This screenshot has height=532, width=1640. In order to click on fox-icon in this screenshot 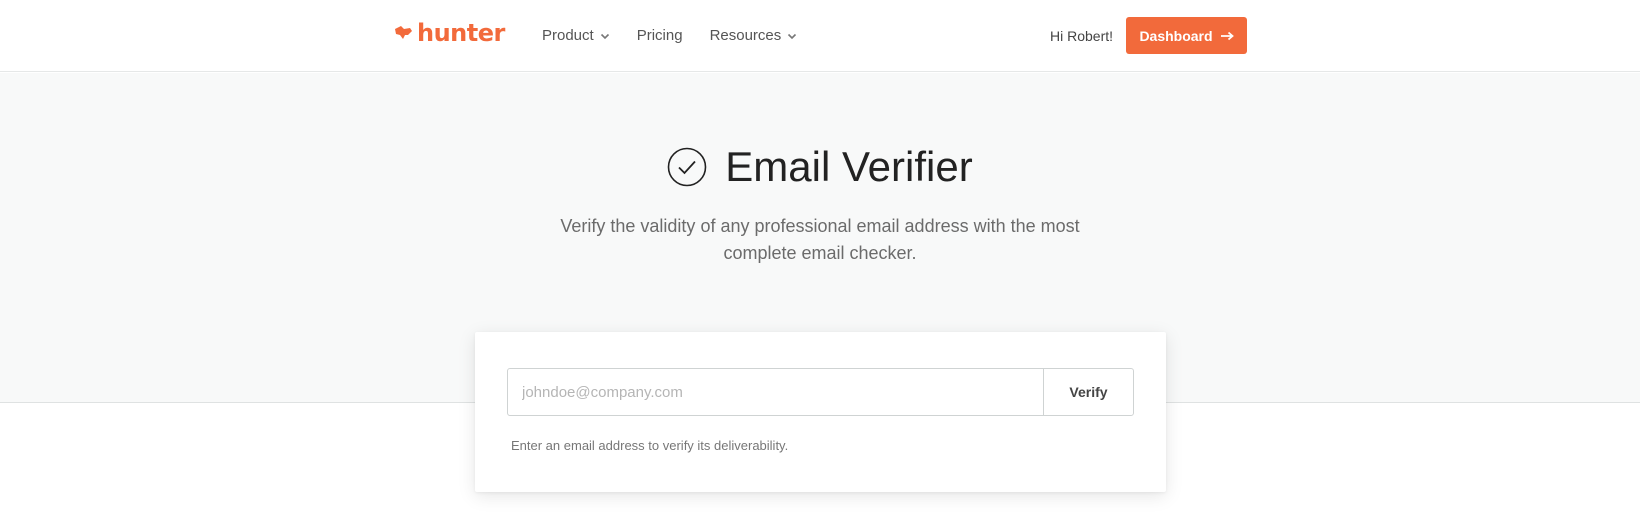, I will do `click(403, 32)`.